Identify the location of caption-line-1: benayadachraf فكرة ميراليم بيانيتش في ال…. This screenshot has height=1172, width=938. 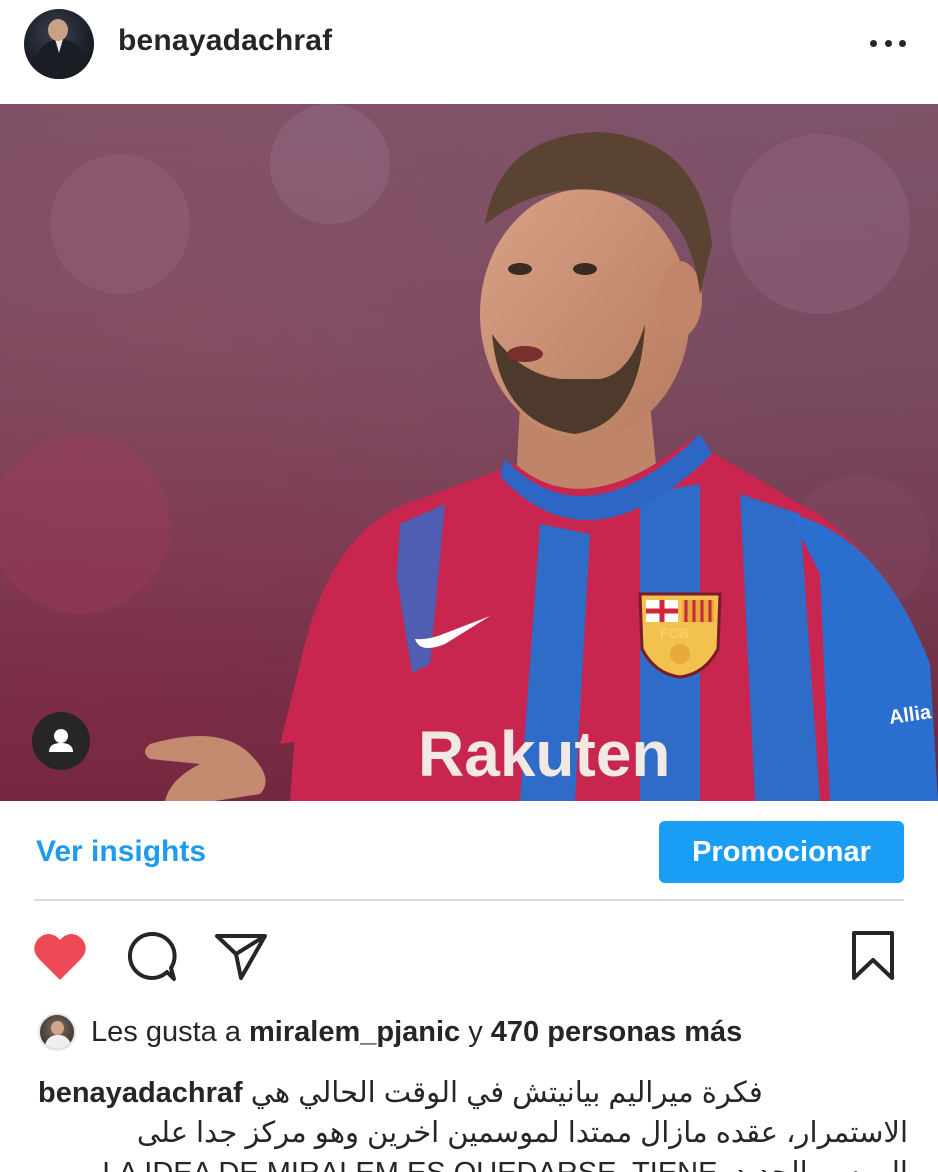
(473, 1093).